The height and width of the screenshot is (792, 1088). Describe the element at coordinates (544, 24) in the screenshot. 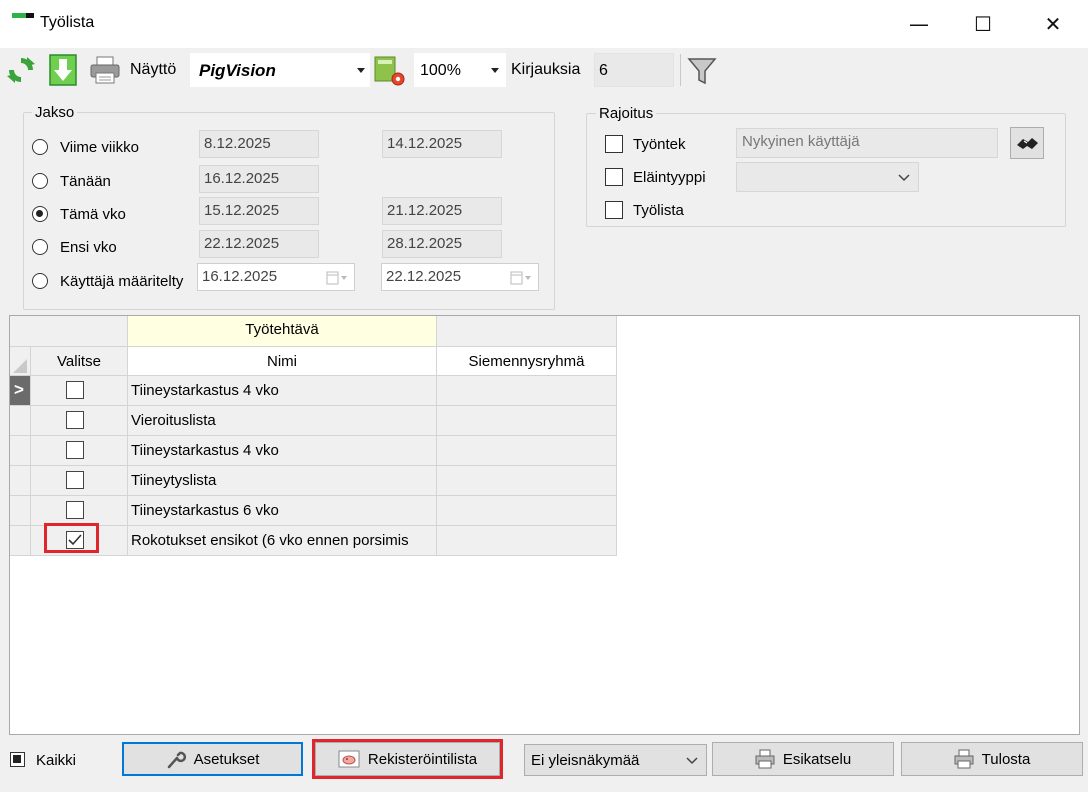

I see `title-bar: Työlista — ☐ ✕` at that location.